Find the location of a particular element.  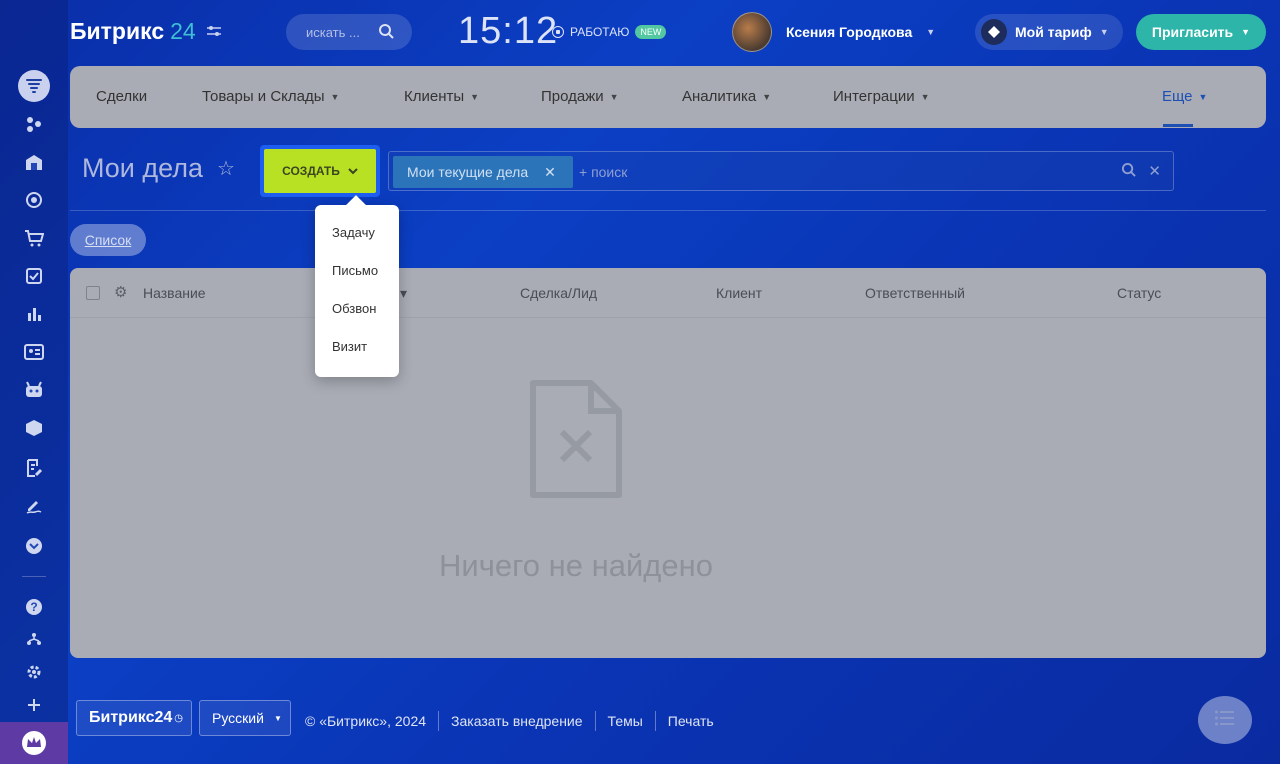

tab-sales: Продажи ▼ is located at coordinates (580, 96).